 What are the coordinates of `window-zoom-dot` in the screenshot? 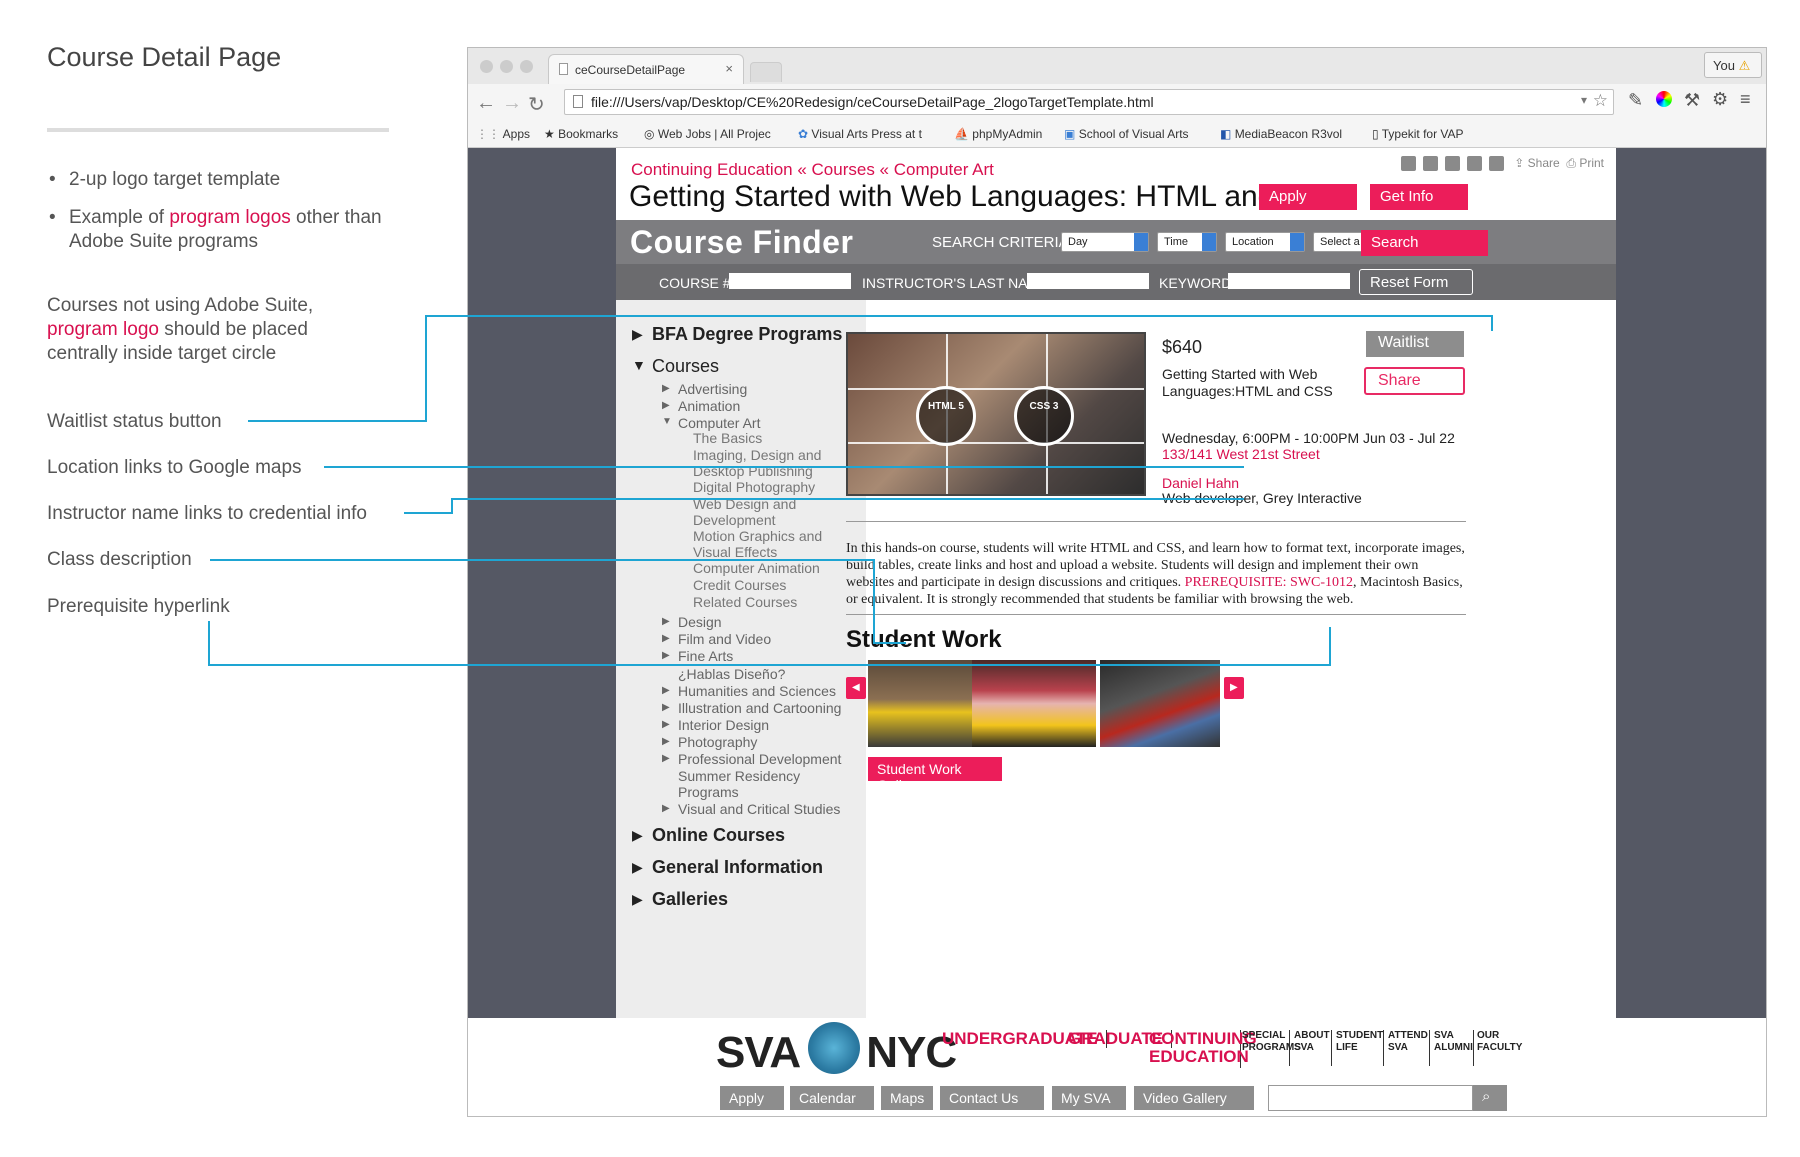 It's located at (526, 66).